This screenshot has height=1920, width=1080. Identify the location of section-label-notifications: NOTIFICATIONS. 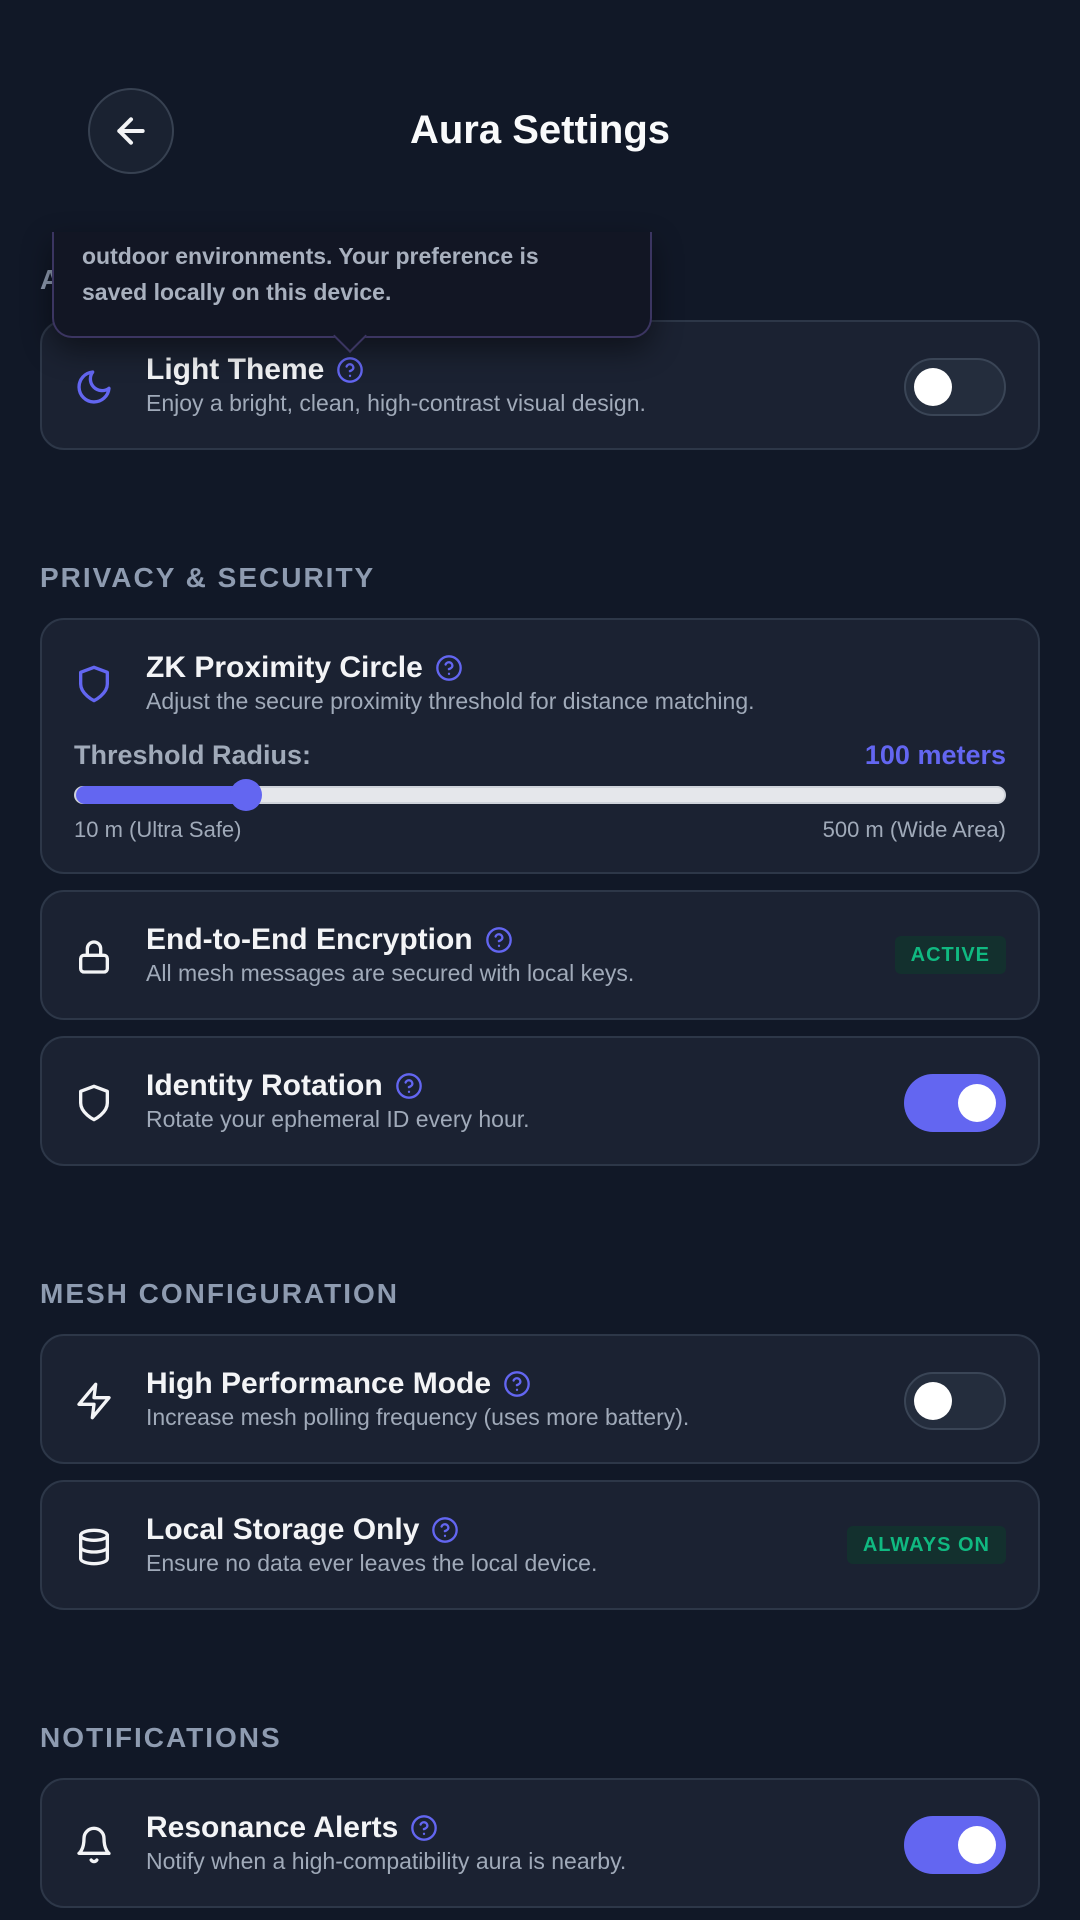
(161, 1737).